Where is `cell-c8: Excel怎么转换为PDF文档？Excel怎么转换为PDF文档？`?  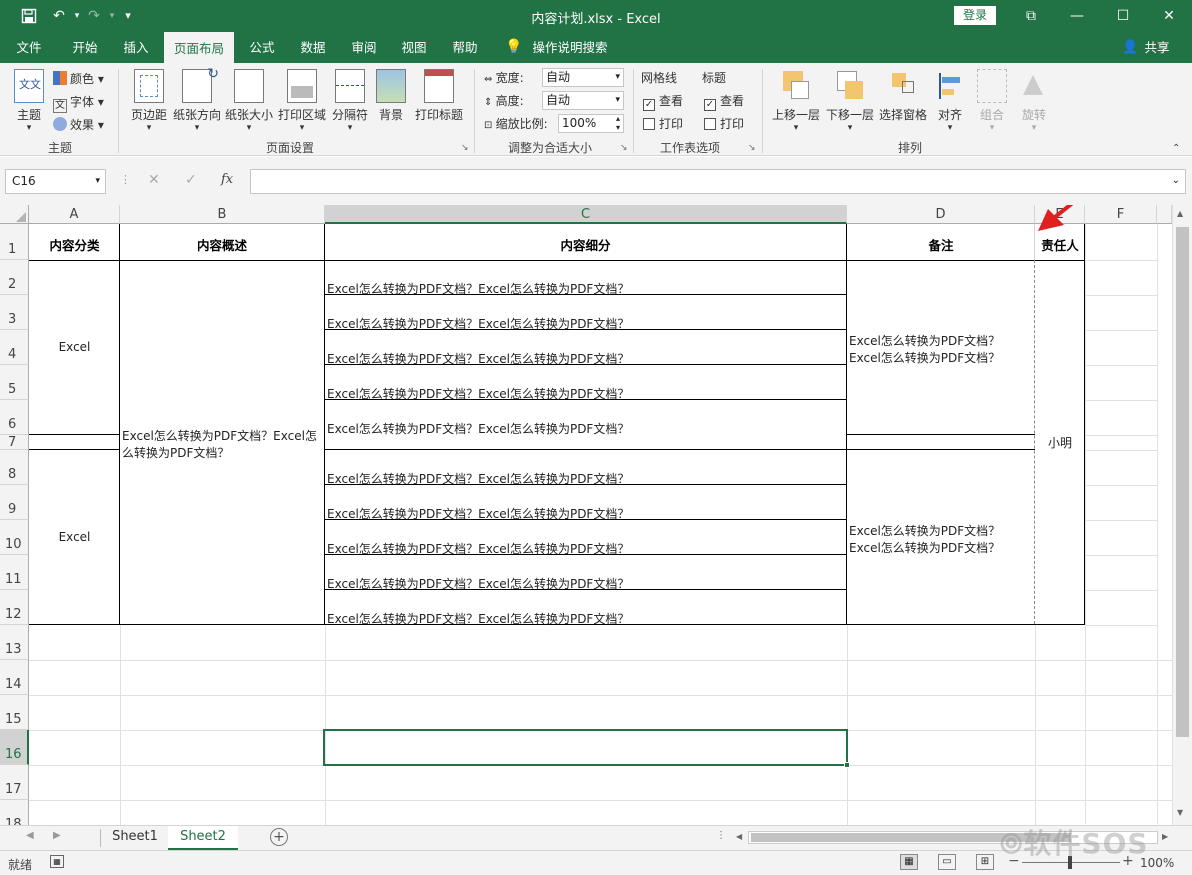
cell-c8: Excel怎么转换为PDF文档？Excel怎么转换为PDF文档？ is located at coordinates (478, 478).